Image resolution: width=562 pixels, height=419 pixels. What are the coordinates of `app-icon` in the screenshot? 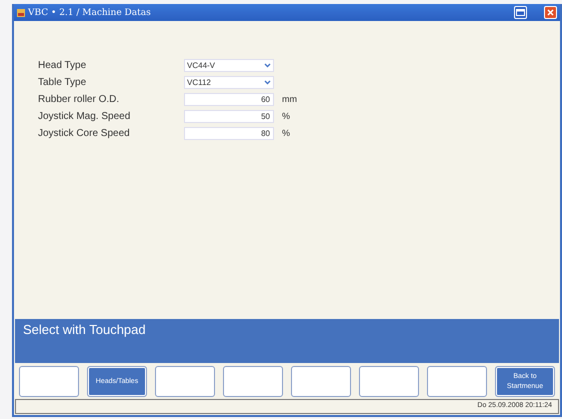 It's located at (21, 12).